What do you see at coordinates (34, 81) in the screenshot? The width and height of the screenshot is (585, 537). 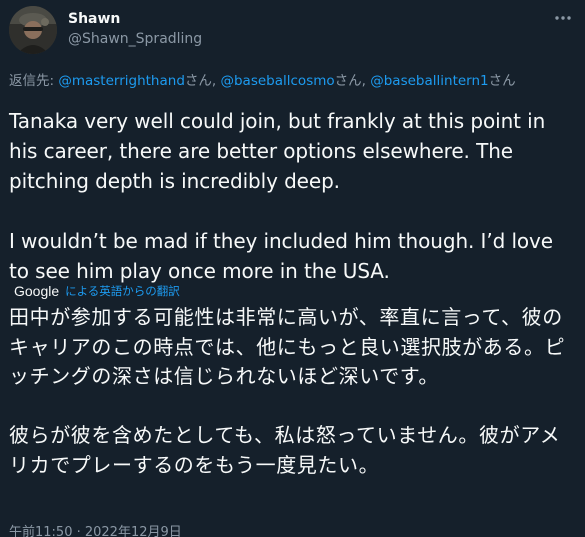 I see `reply-to-prefix: 返信先:` at bounding box center [34, 81].